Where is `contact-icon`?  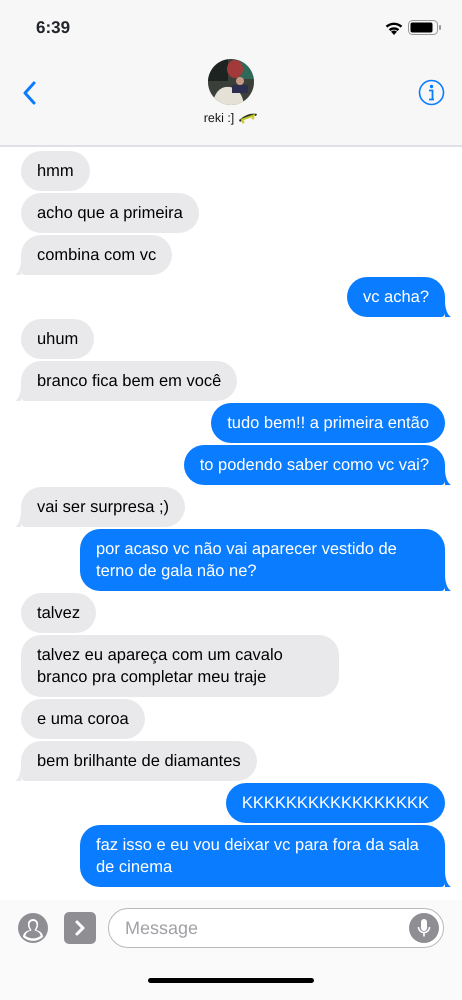 contact-icon is located at coordinates (33, 928).